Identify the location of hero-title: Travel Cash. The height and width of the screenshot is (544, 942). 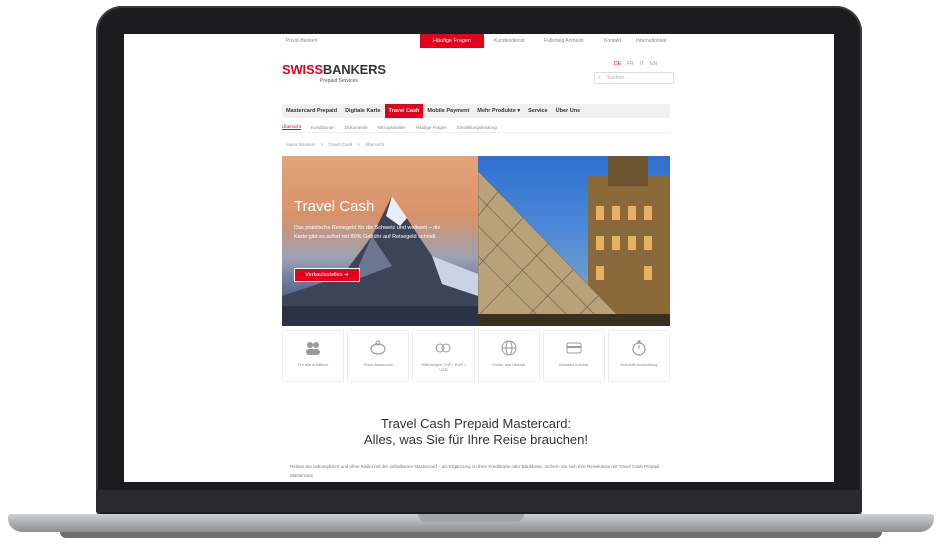
(334, 206).